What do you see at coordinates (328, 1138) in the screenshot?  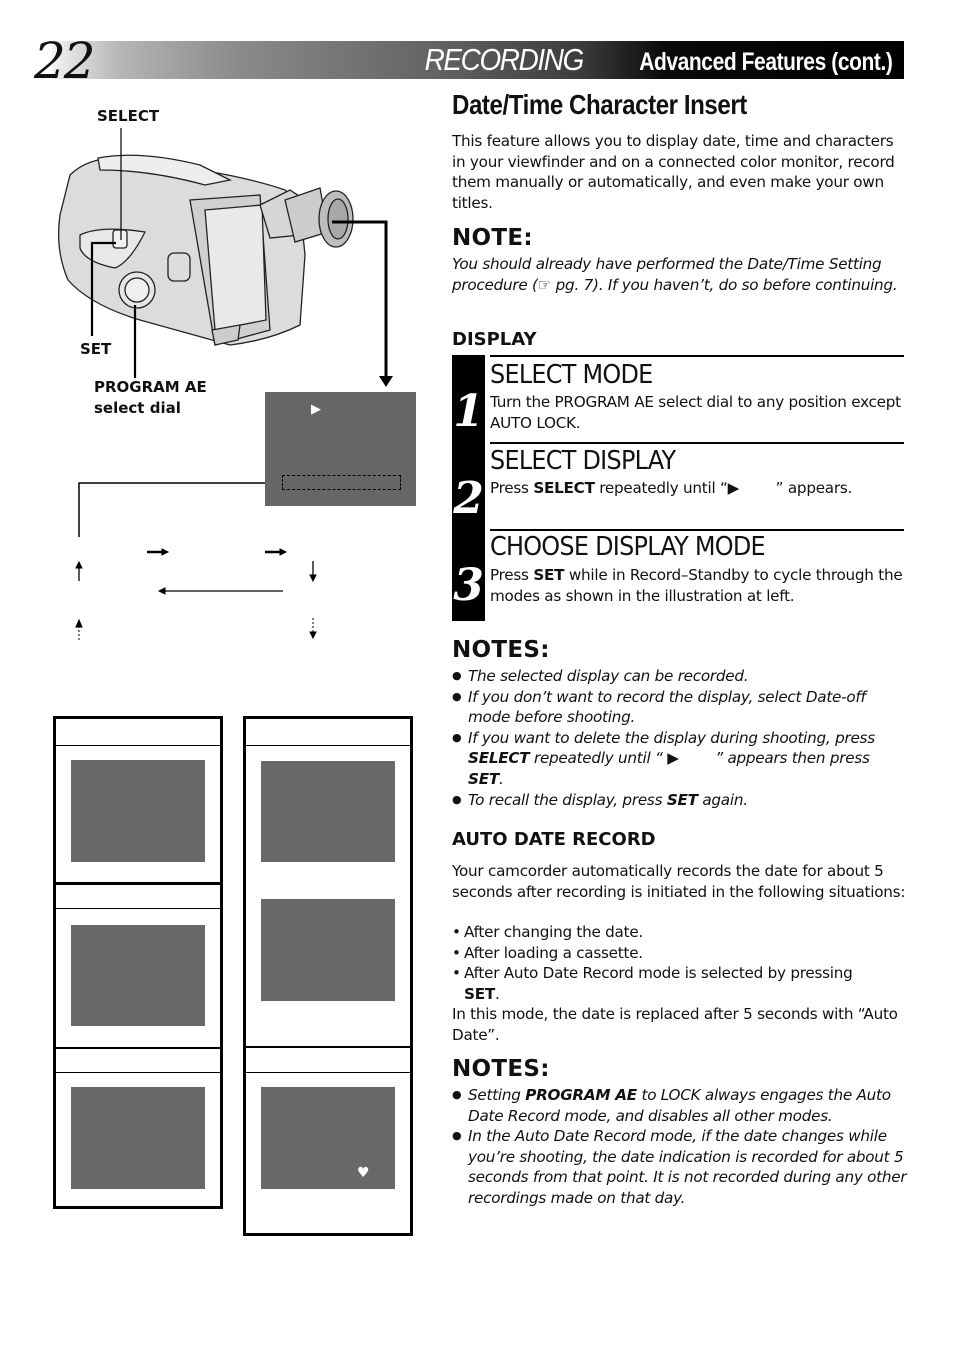 I see `mode-screen: ♥` at bounding box center [328, 1138].